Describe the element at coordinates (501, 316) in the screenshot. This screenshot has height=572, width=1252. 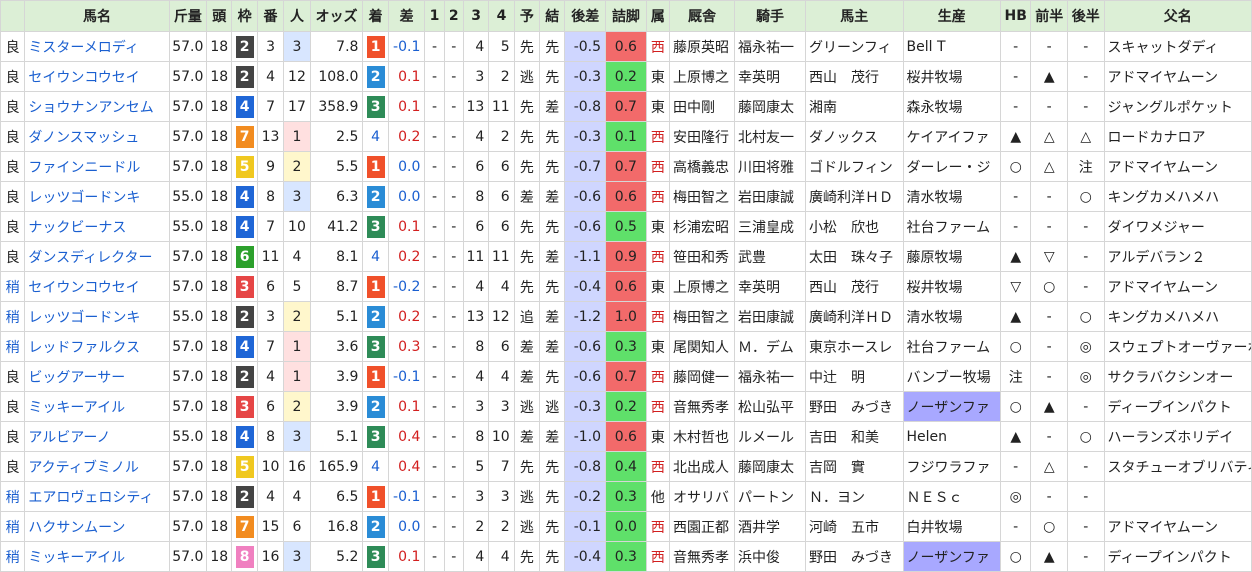
I see `pos4: 12` at that location.